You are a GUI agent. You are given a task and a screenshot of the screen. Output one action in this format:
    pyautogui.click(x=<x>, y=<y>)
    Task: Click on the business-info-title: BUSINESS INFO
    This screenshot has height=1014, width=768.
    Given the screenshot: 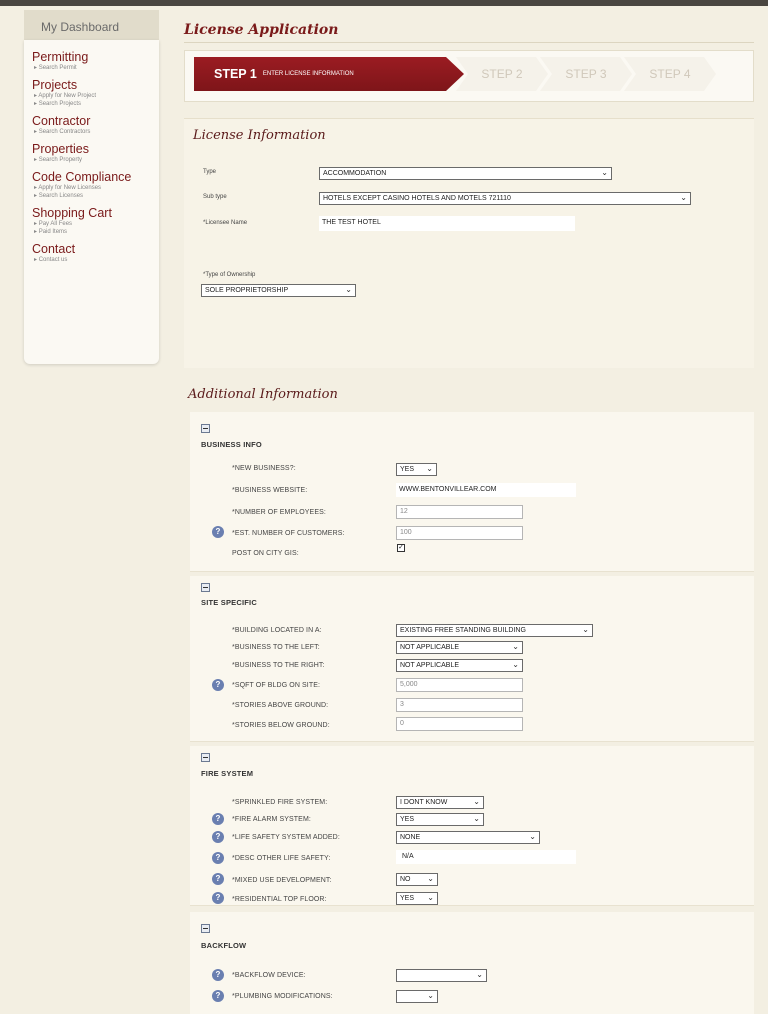 What is the action you would take?
    pyautogui.click(x=231, y=444)
    